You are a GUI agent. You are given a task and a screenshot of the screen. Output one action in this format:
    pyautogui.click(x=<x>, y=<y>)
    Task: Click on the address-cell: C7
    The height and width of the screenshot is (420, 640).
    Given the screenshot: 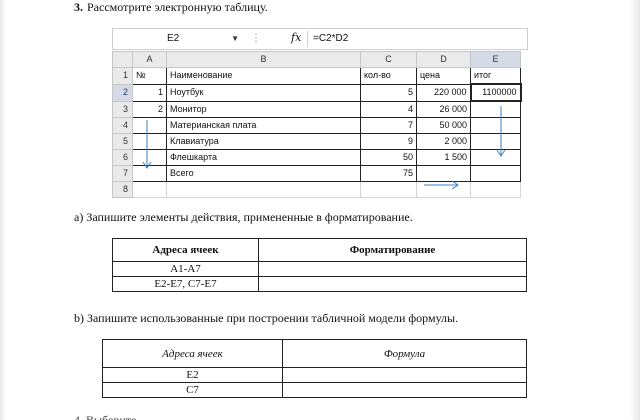 What is the action you would take?
    pyautogui.click(x=192, y=390)
    